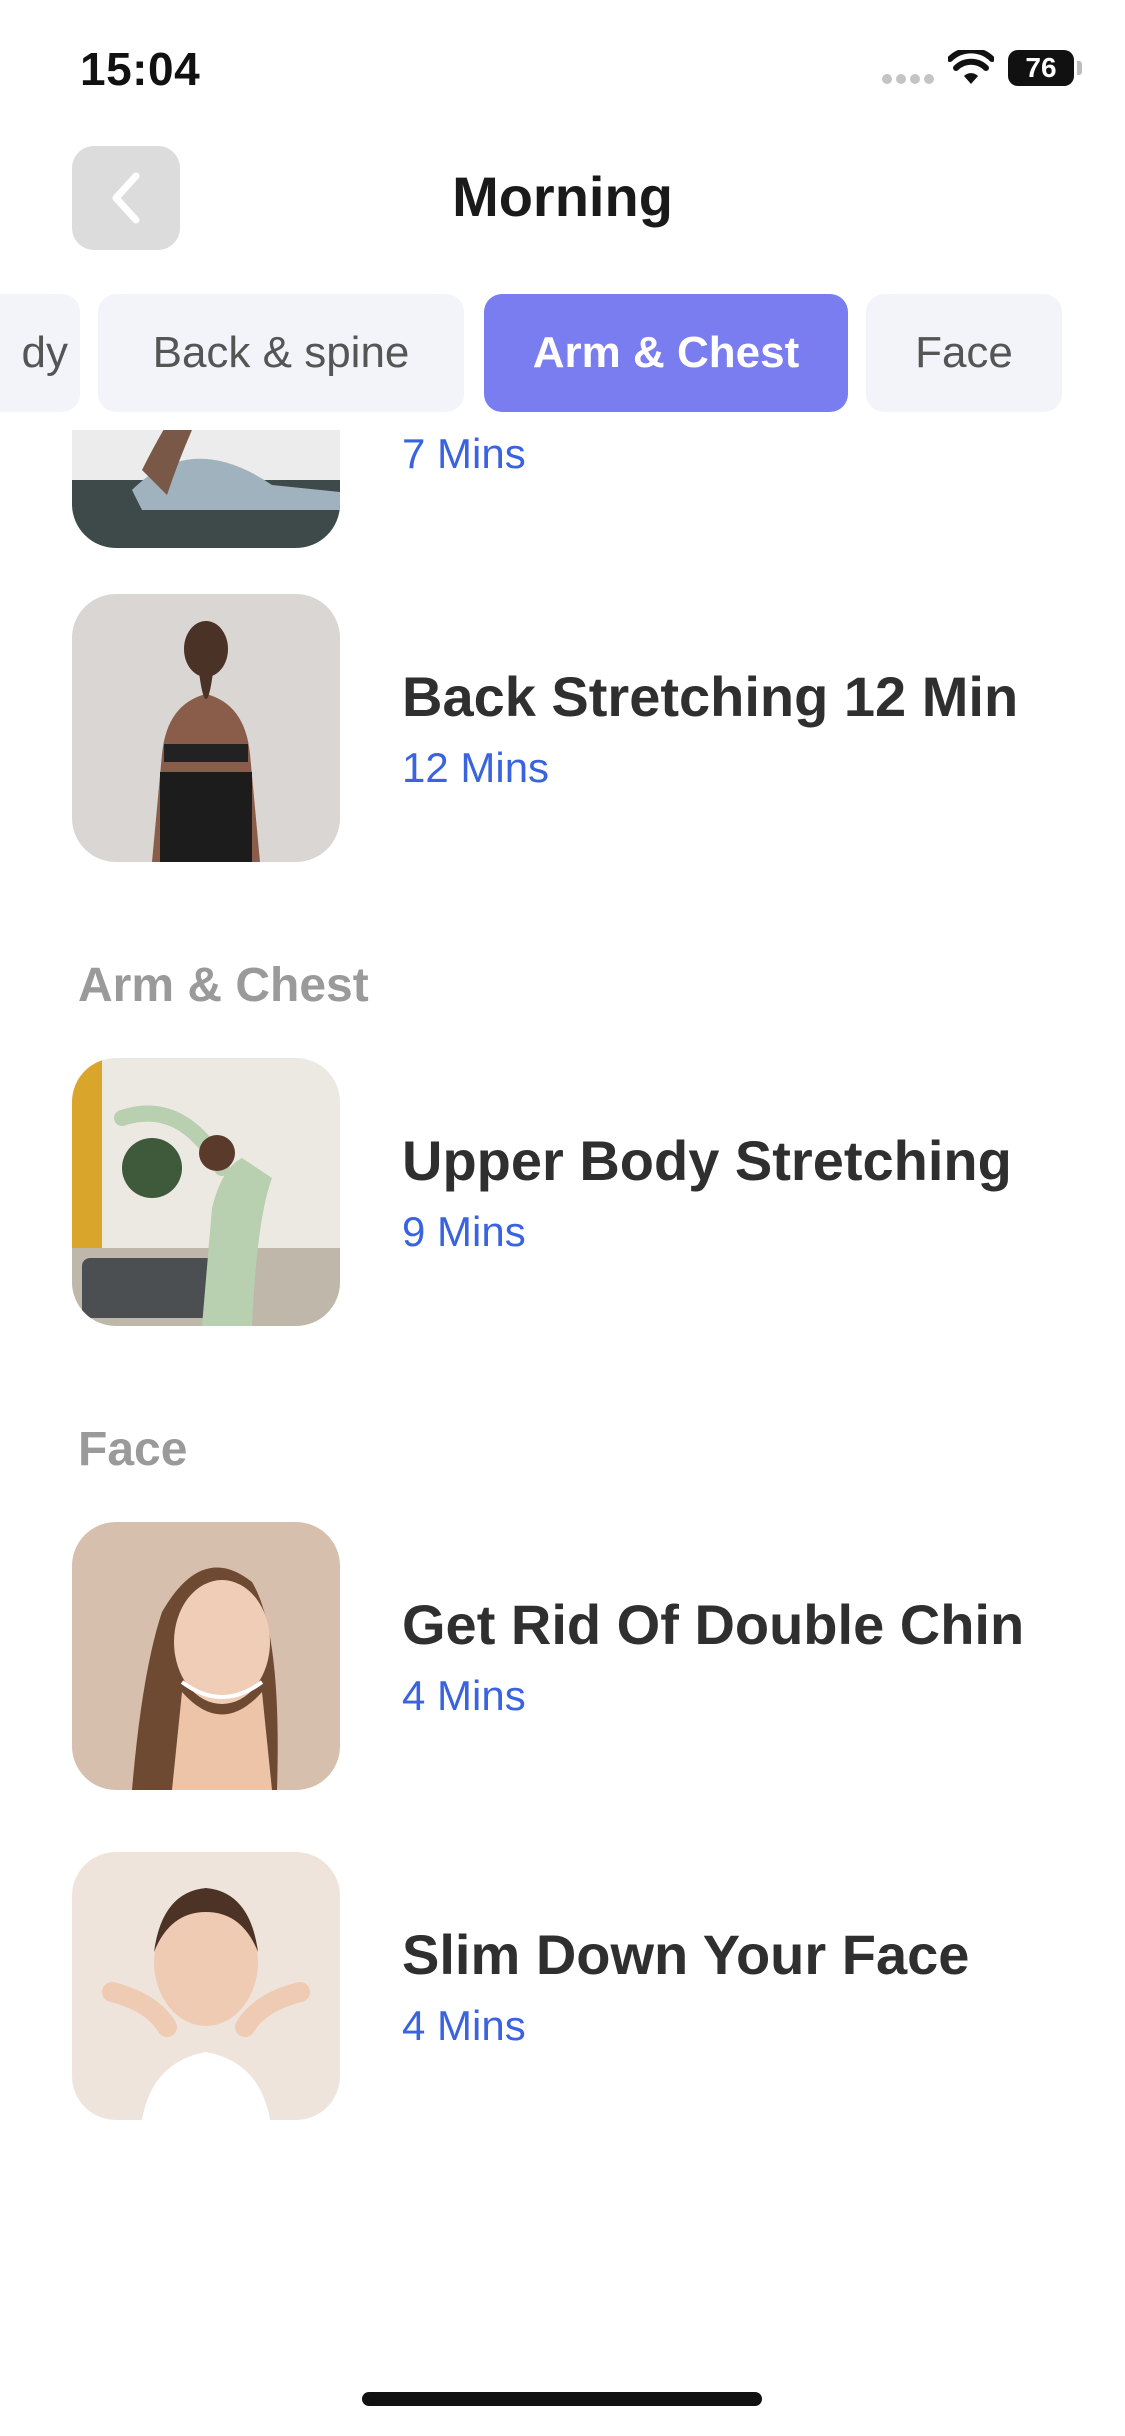 This screenshot has width=1125, height=2436. I want to click on battery-icon: 76, so click(1045, 68).